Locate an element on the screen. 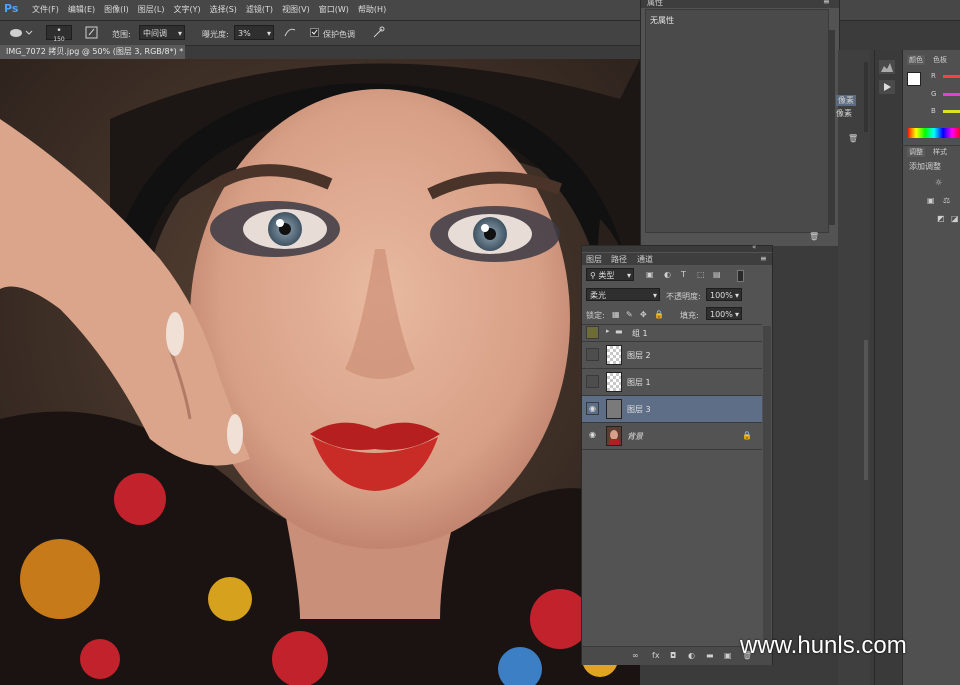  layer-name: 图层 3 is located at coordinates (639, 409).